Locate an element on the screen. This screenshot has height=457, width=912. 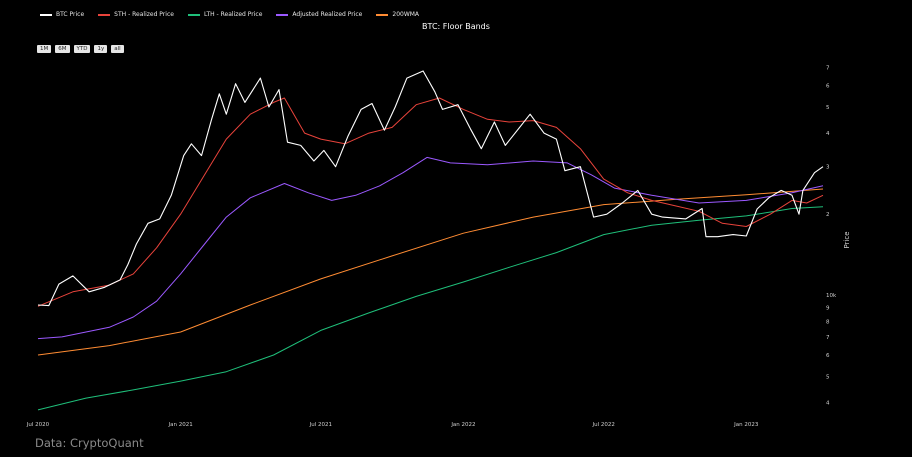
y-tick-label: 9 is located at coordinates (828, 309).